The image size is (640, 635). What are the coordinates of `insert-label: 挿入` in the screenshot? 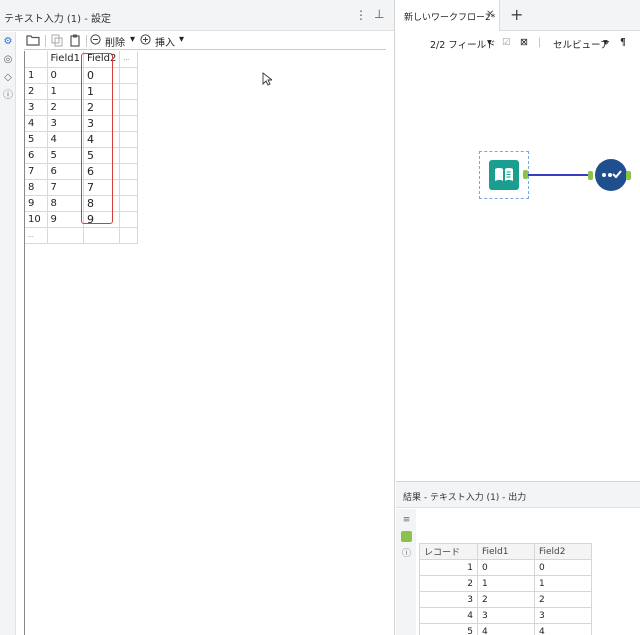 It's located at (165, 41).